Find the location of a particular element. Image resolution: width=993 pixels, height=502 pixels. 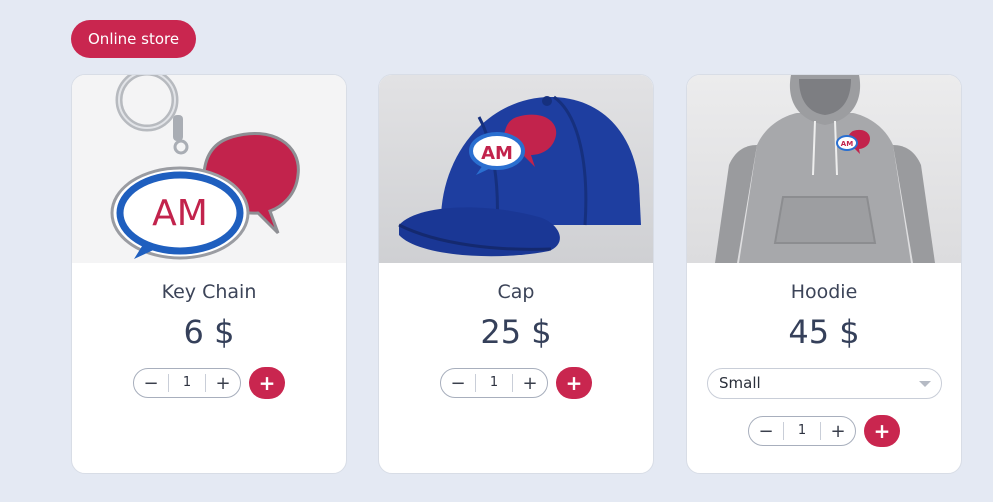

online-store-badge: Online store is located at coordinates (134, 39).